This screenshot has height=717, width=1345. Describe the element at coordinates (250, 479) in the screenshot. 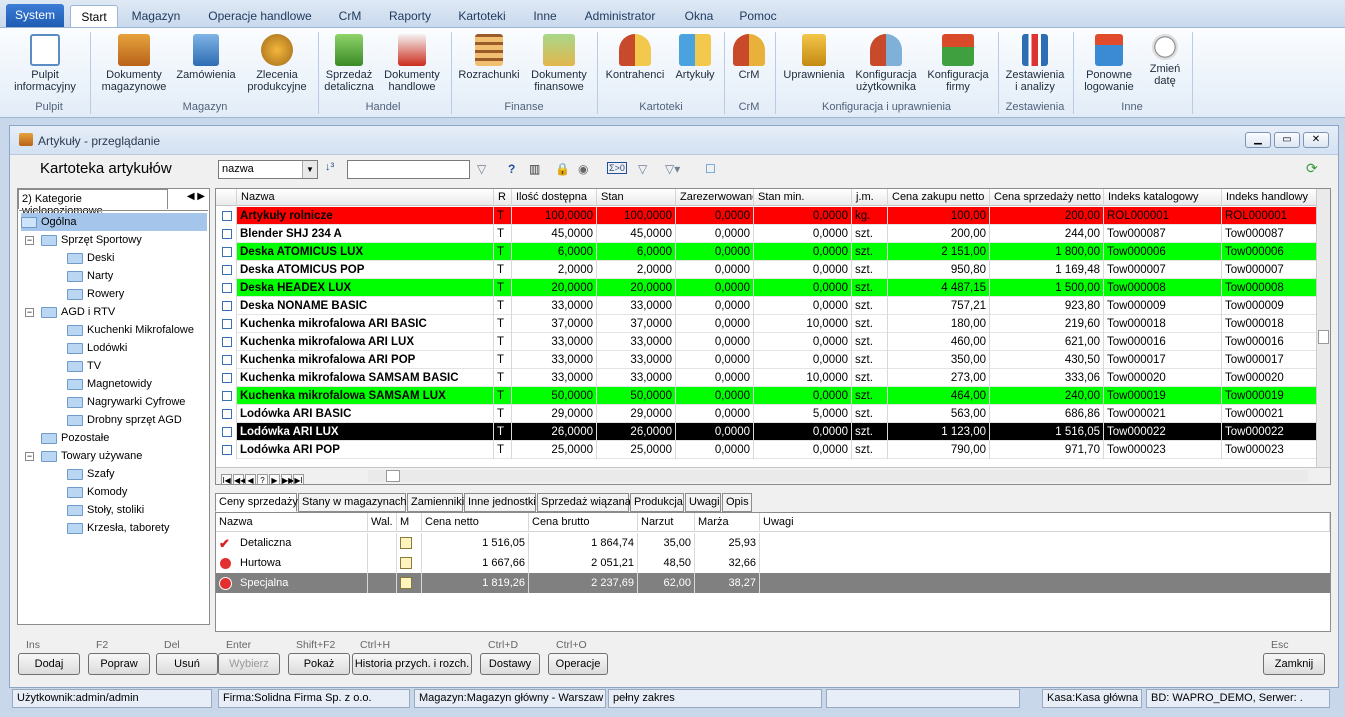

I see `navigator-button: ◀` at that location.